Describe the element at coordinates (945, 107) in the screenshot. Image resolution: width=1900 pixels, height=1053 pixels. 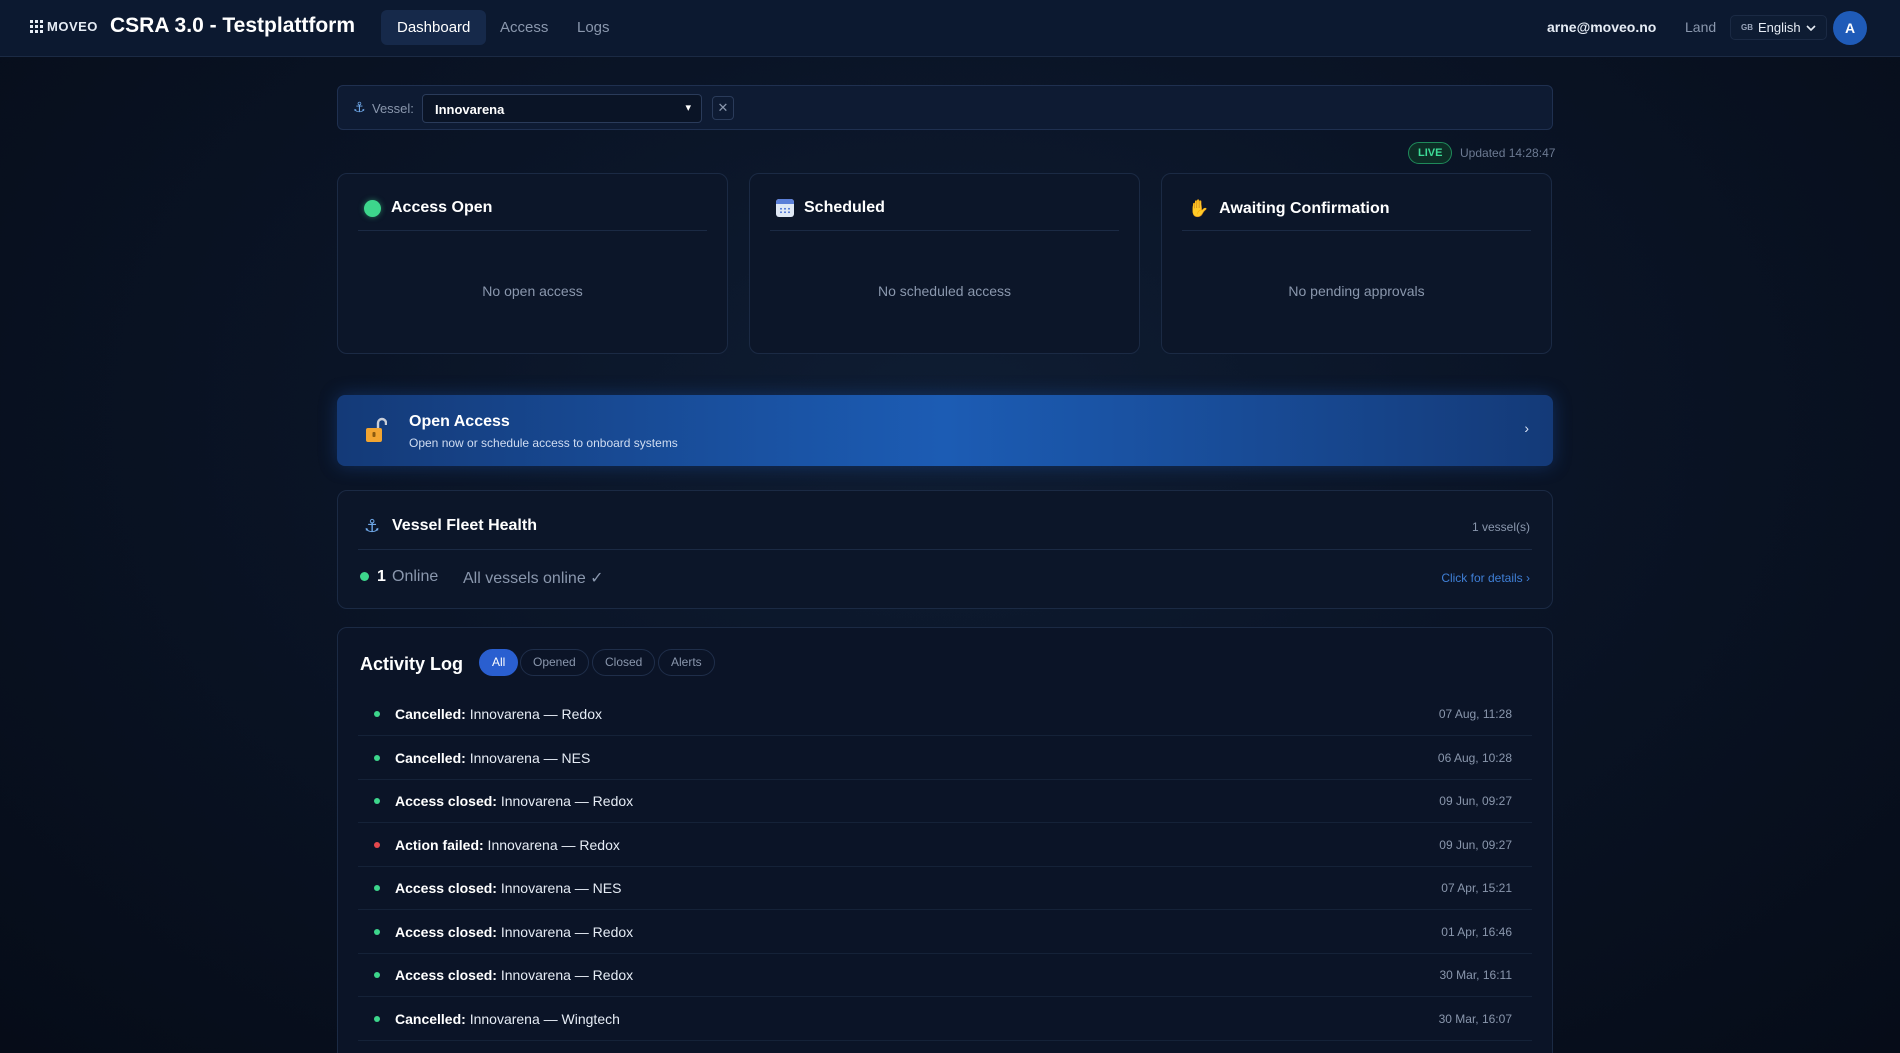
I see `vessel-filter-bar: ⚓ Vessel: Innovarena ▾ ✕` at that location.